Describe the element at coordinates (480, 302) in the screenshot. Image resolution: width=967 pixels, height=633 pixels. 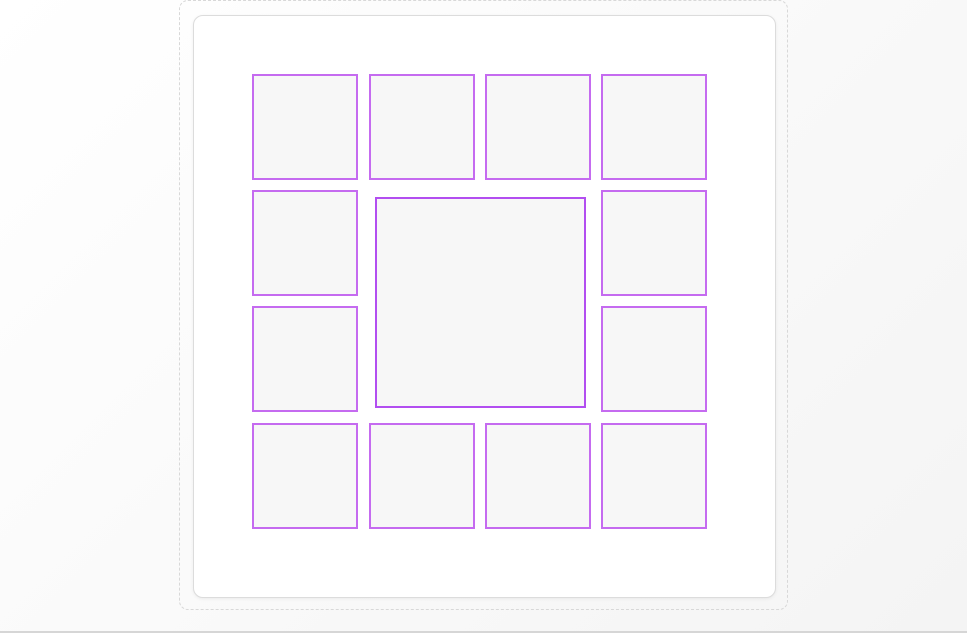
I see `grid-tile-center` at that location.